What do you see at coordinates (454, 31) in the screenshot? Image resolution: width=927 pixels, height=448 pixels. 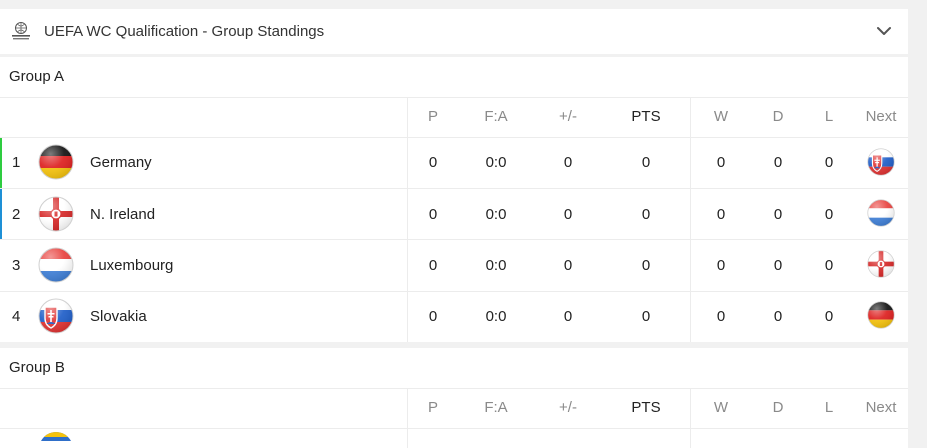 I see `competition-header: UEFA WC Qualification - Group Standings` at bounding box center [454, 31].